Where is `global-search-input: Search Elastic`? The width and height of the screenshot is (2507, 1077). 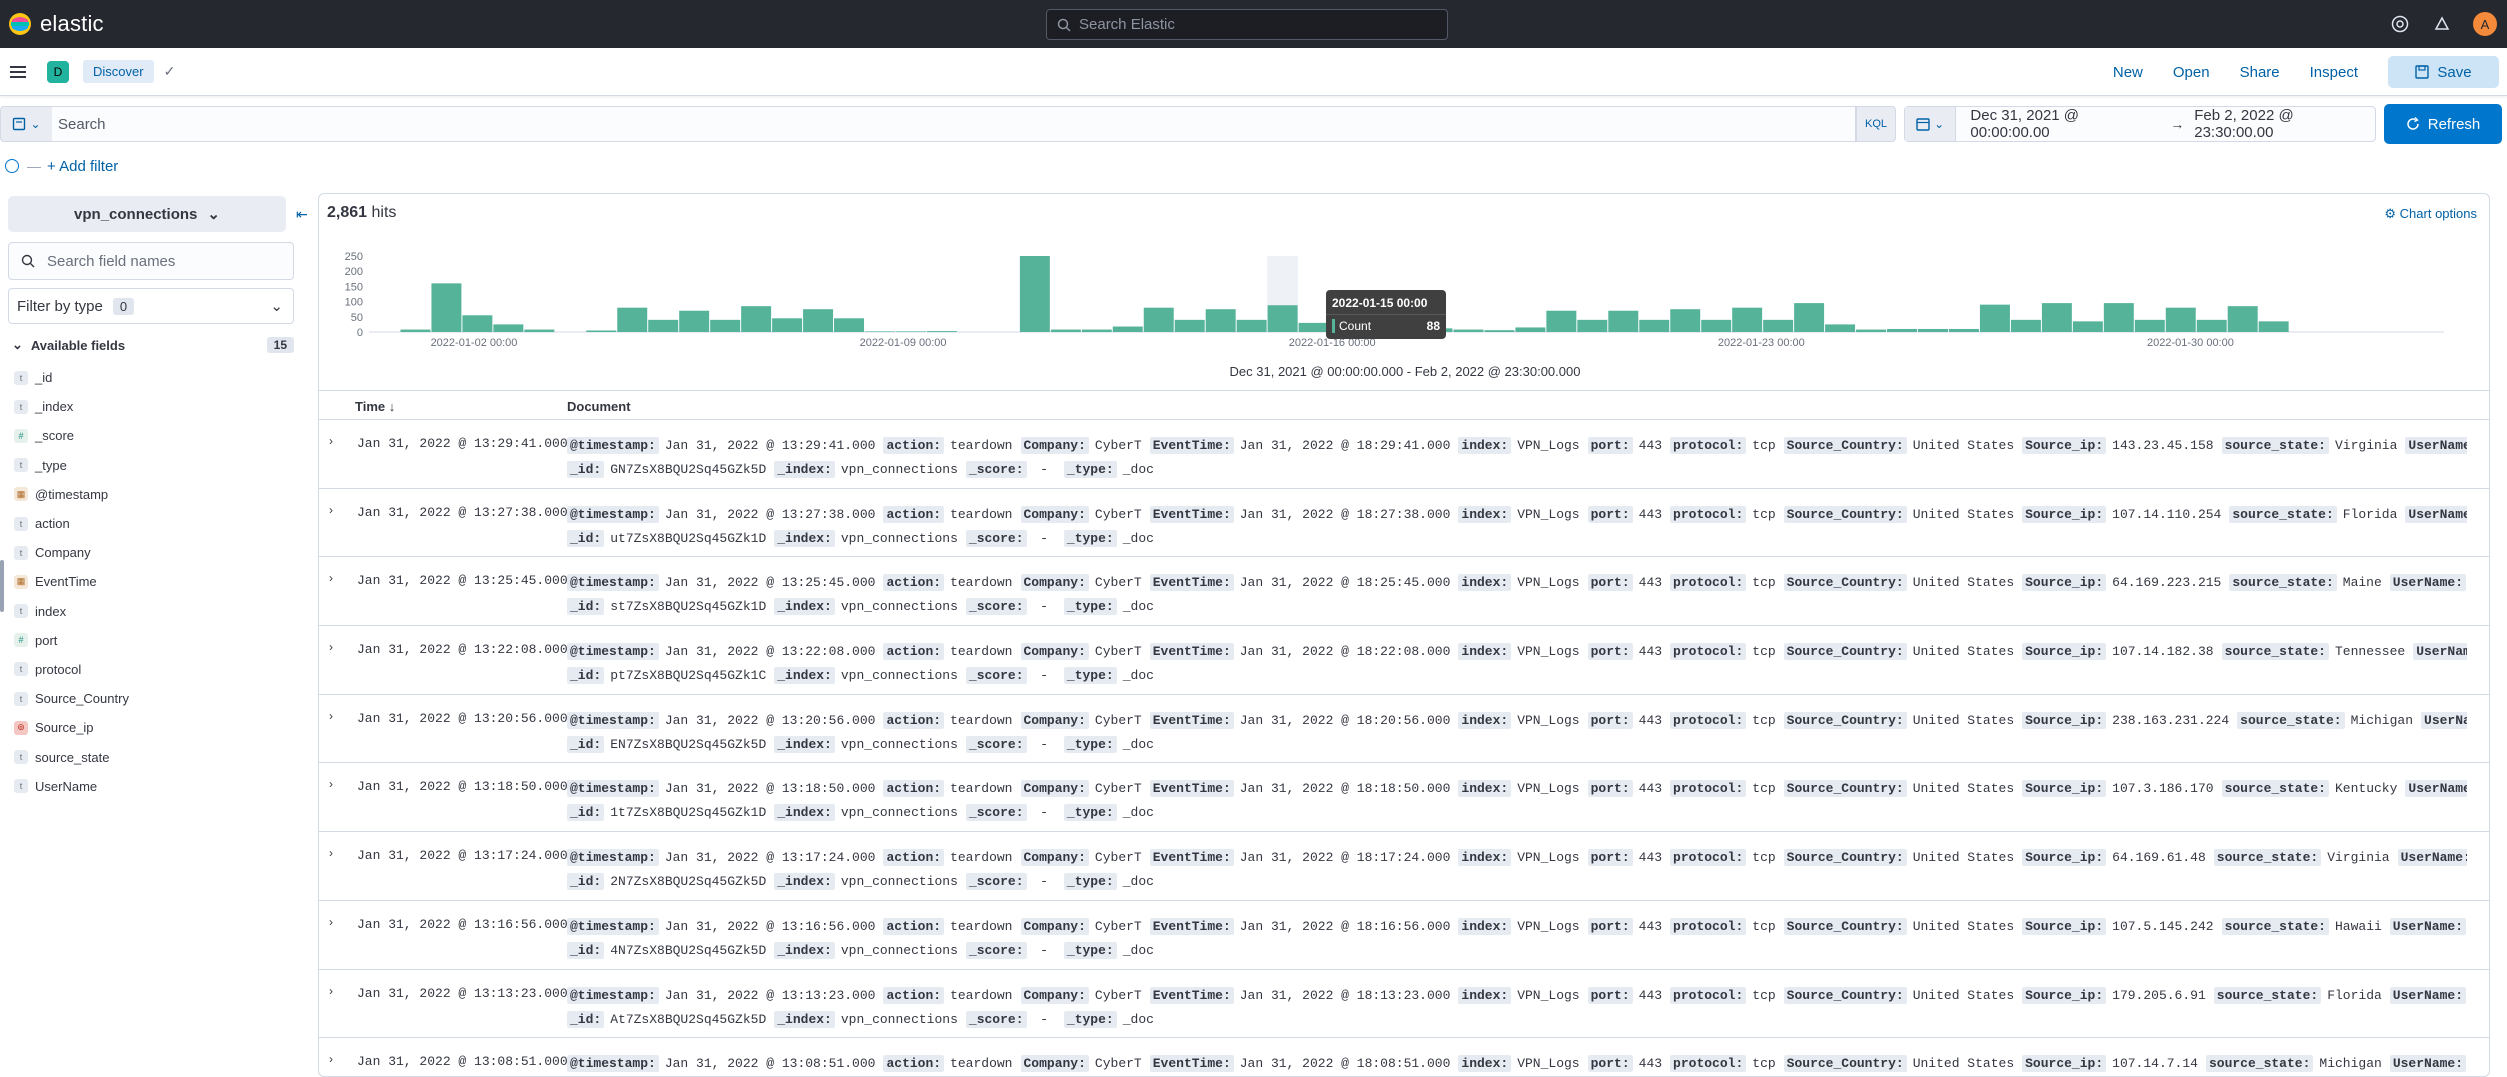
global-search-input: Search Elastic is located at coordinates (1247, 24).